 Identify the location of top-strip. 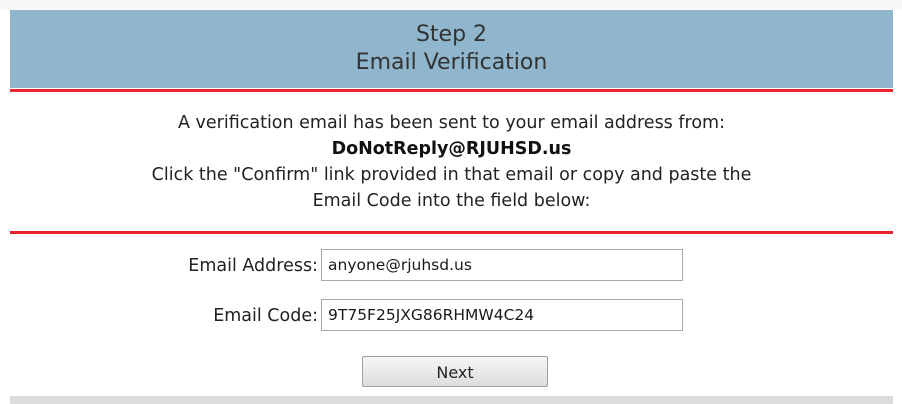
(451, 5).